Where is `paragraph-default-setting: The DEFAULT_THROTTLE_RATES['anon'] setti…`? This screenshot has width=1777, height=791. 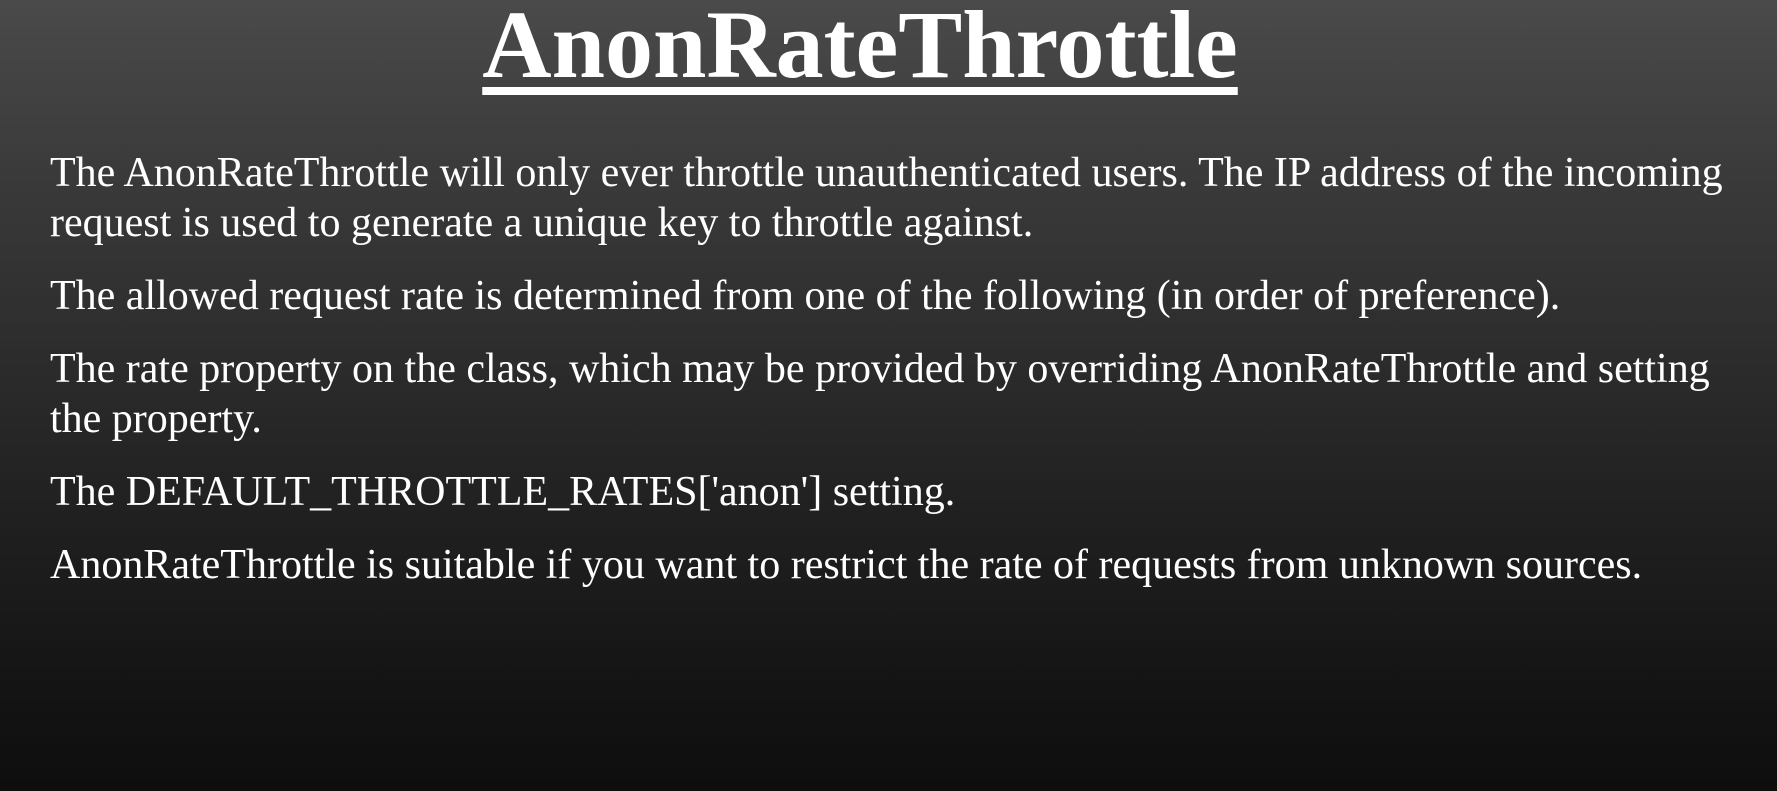 paragraph-default-setting: The DEFAULT_THROTTLE_RATES['anon'] setti… is located at coordinates (503, 492).